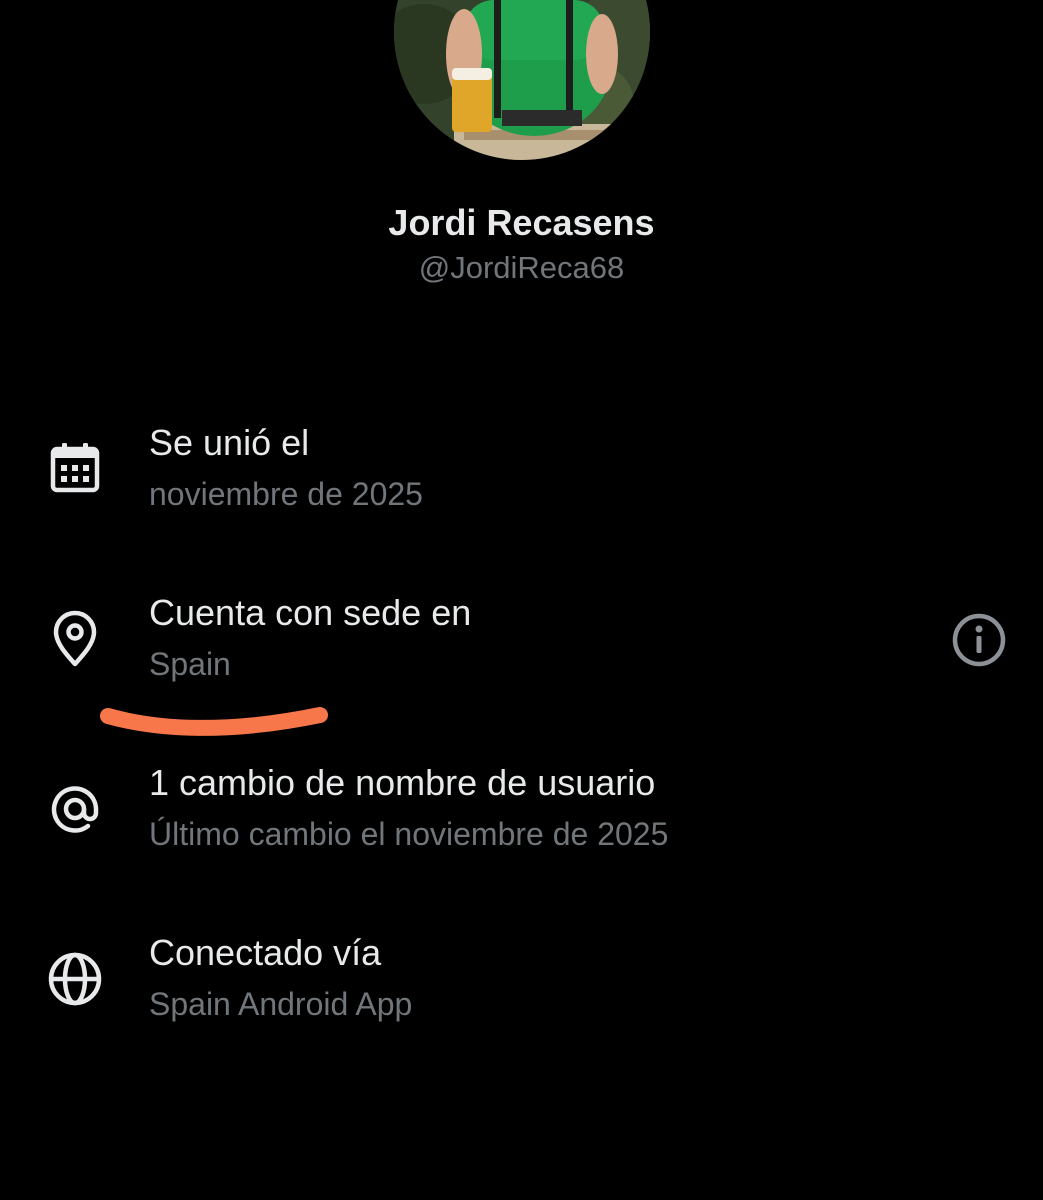  Describe the element at coordinates (229, 442) in the screenshot. I see `joined-label: Se unió el` at that location.